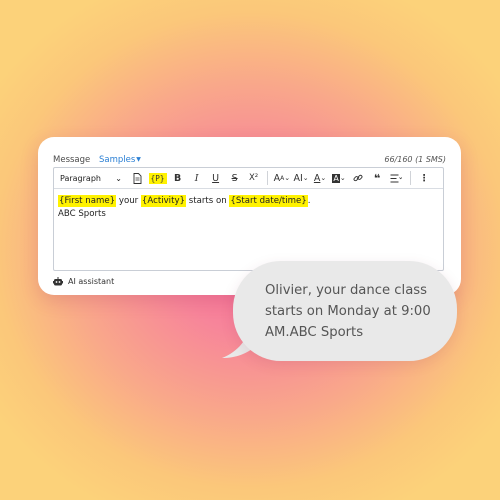 The width and height of the screenshot is (500, 500). I want to click on personalize-button: {P}, so click(157, 178).